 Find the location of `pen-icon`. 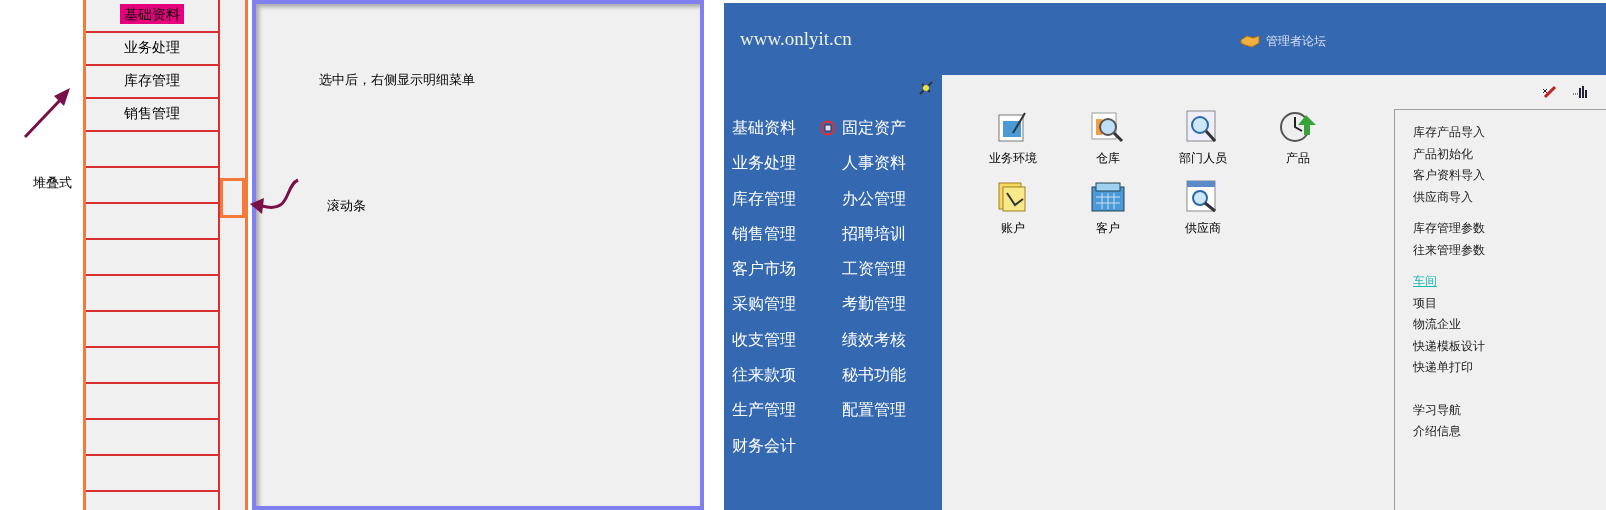

pen-icon is located at coordinates (1550, 92).